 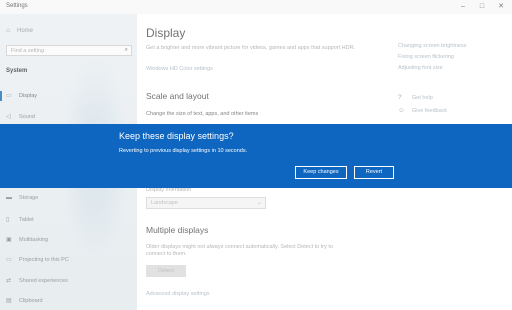 What do you see at coordinates (321, 172) in the screenshot?
I see `keep-changes-button: Keep changes` at bounding box center [321, 172].